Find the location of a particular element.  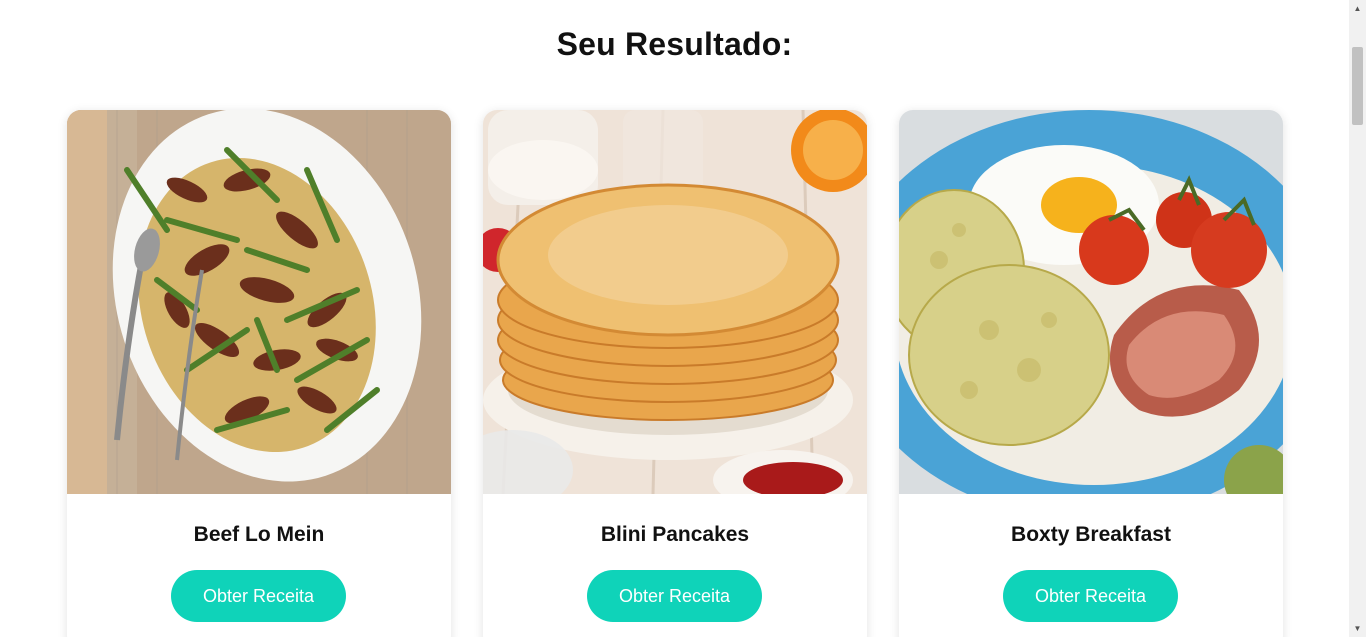

recipe-name: Blini Pancakes is located at coordinates (675, 534).